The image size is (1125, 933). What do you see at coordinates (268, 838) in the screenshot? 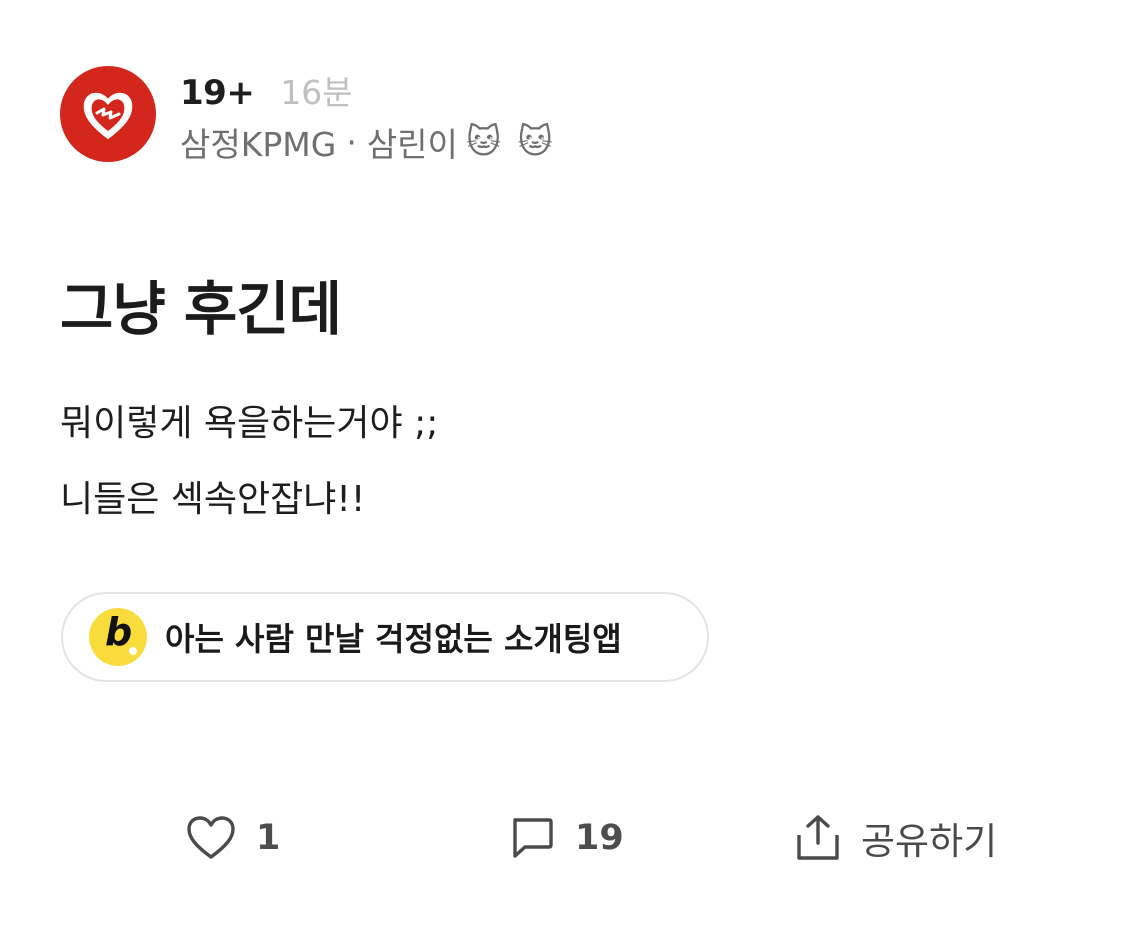
I see `like-count: 1` at bounding box center [268, 838].